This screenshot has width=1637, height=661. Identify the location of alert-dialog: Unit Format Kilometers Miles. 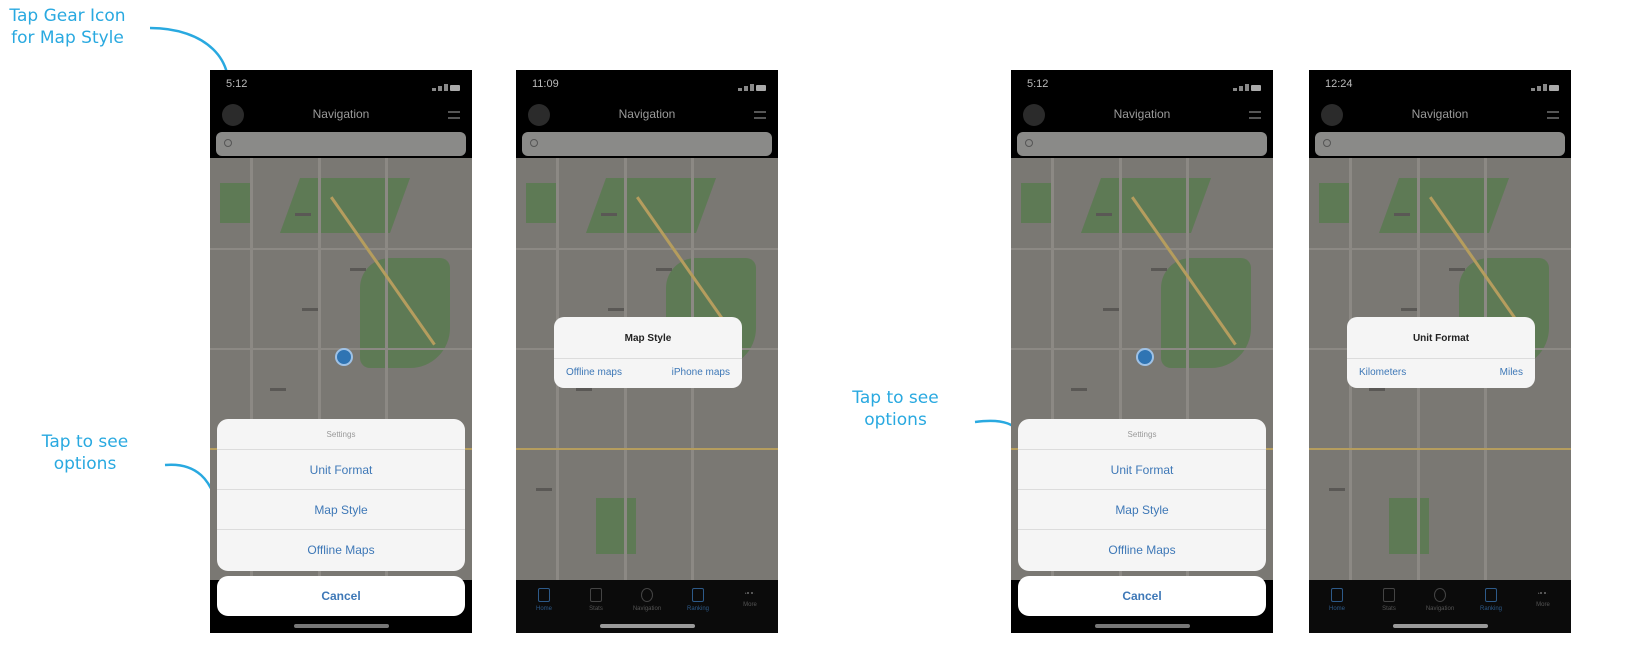
(1441, 352).